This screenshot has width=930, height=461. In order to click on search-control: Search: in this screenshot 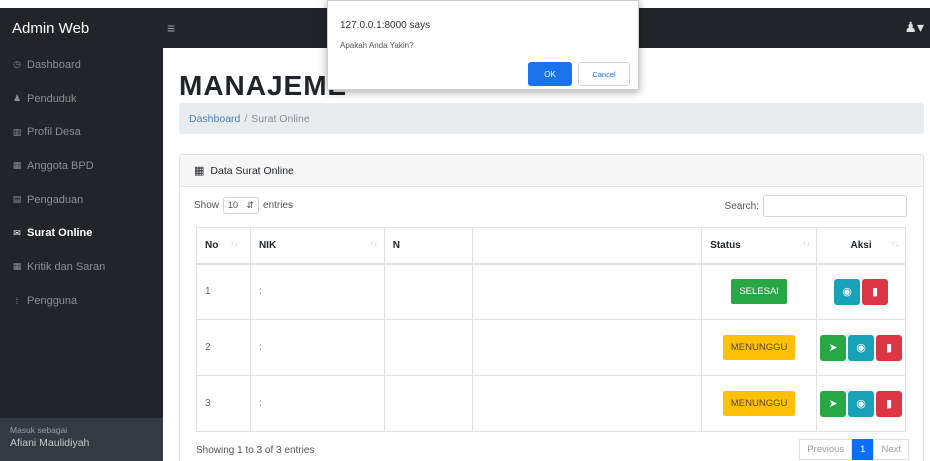, I will do `click(816, 206)`.